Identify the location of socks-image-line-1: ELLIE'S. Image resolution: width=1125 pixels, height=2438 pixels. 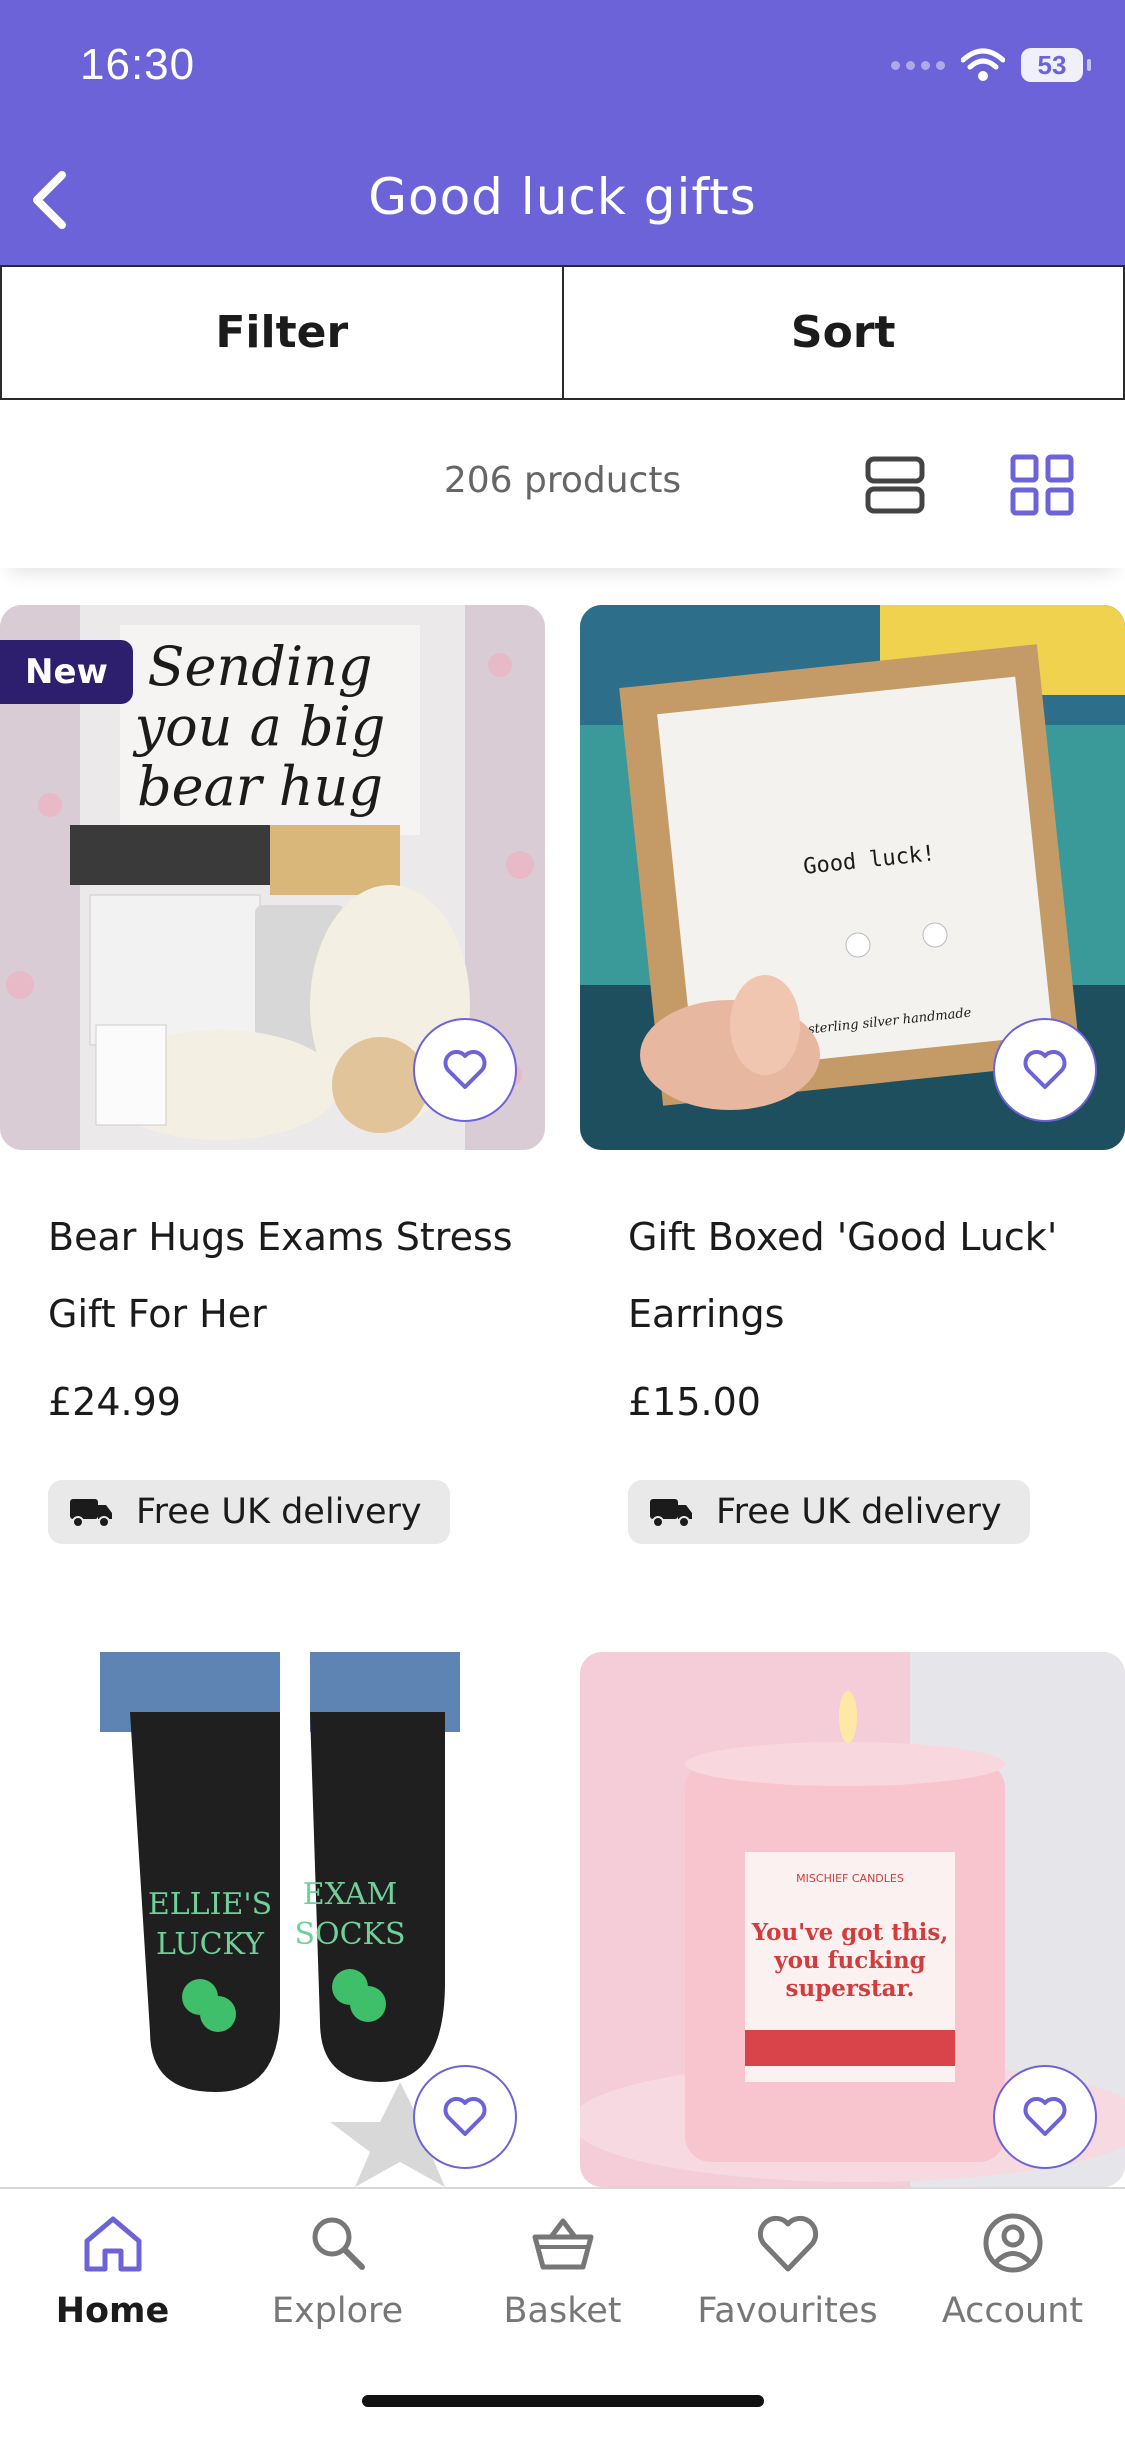
(210, 1904).